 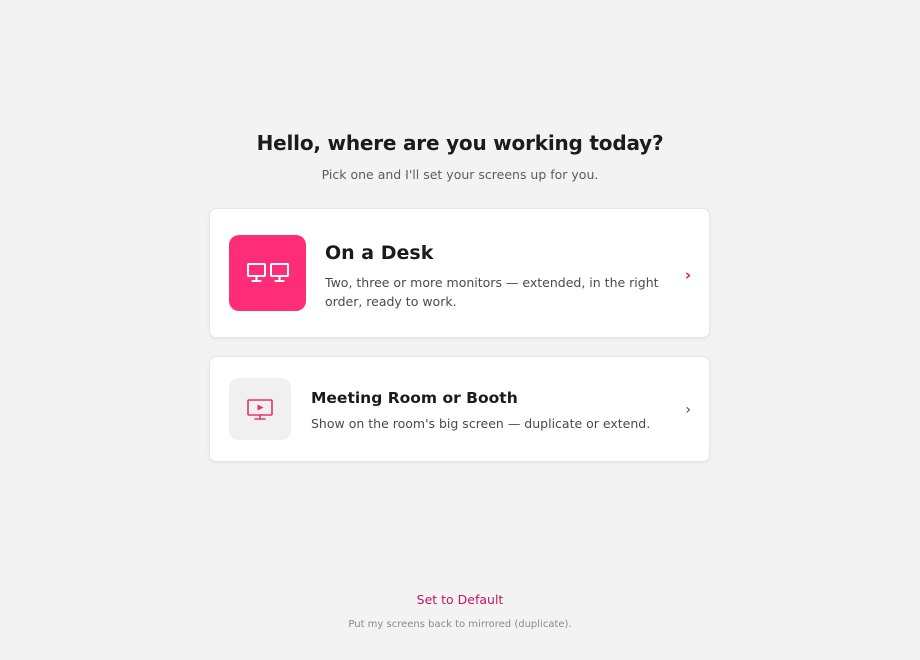 I want to click on desk-icon-tile, so click(x=267, y=273).